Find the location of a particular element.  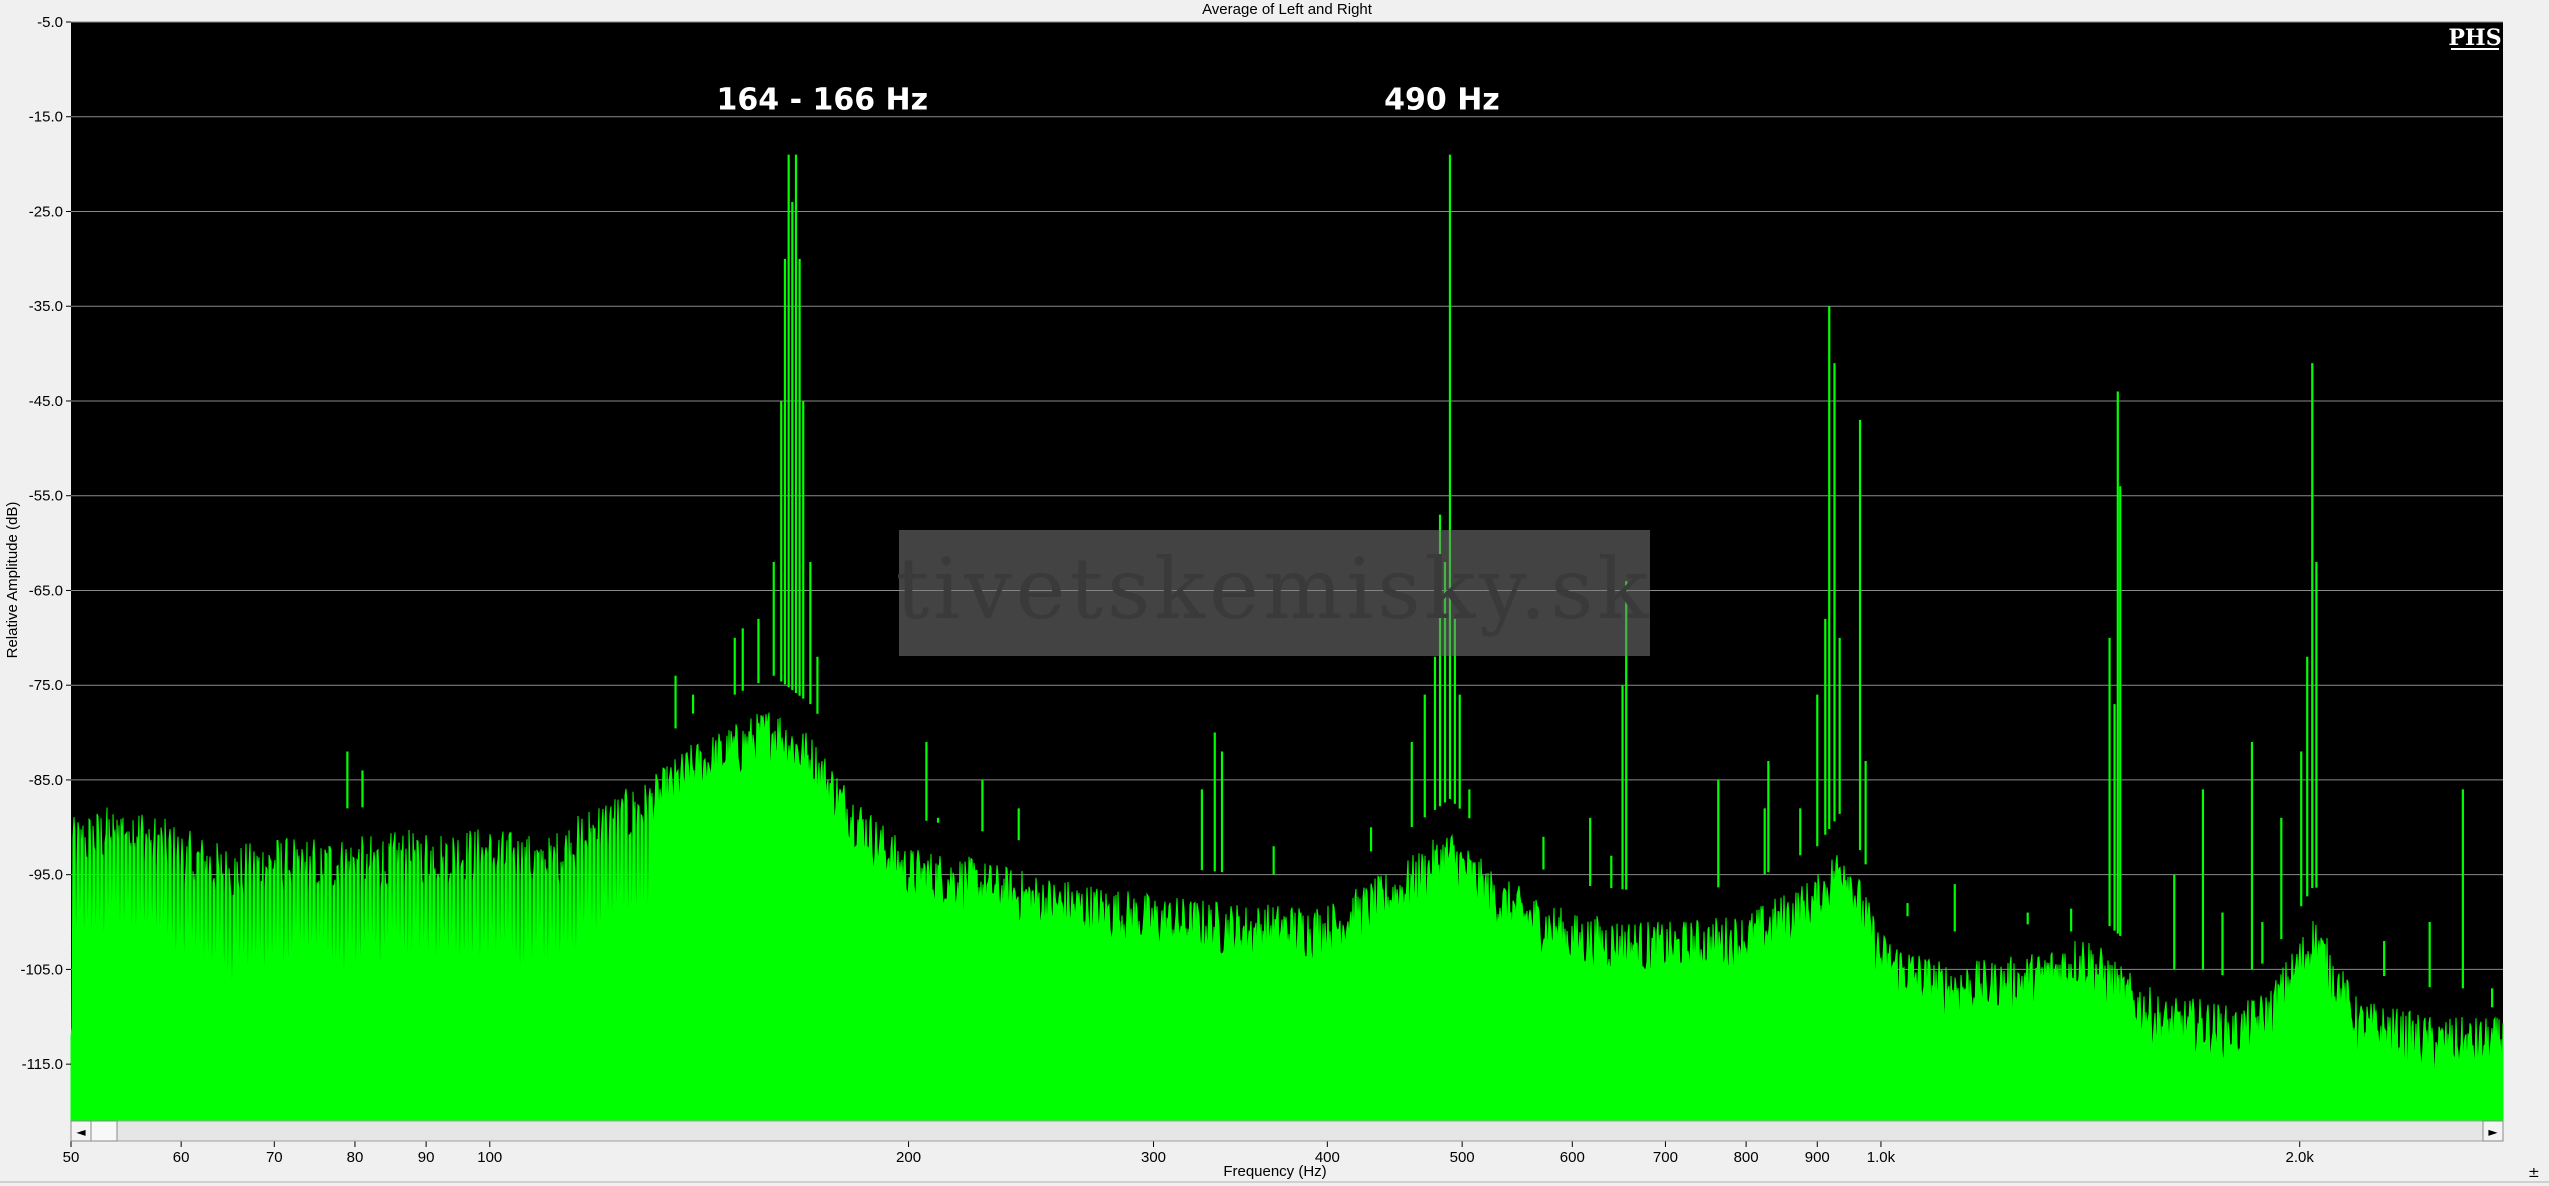

x-tick-label: 80 is located at coordinates (355, 1157).